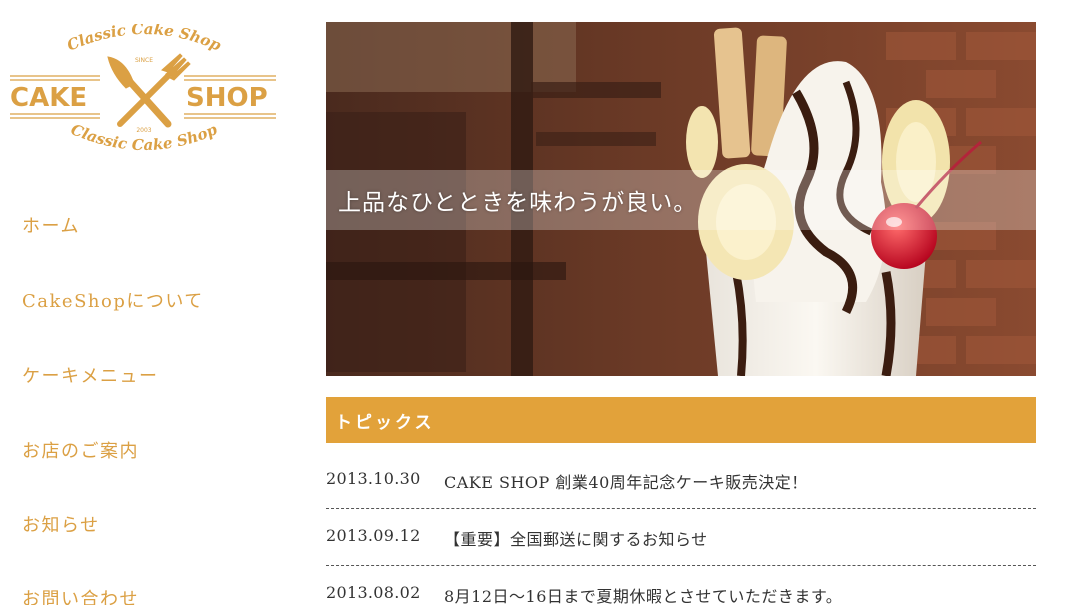 This screenshot has height=605, width=1077. Describe the element at coordinates (681, 420) in the screenshot. I see `topics-heading: トピックス` at that location.